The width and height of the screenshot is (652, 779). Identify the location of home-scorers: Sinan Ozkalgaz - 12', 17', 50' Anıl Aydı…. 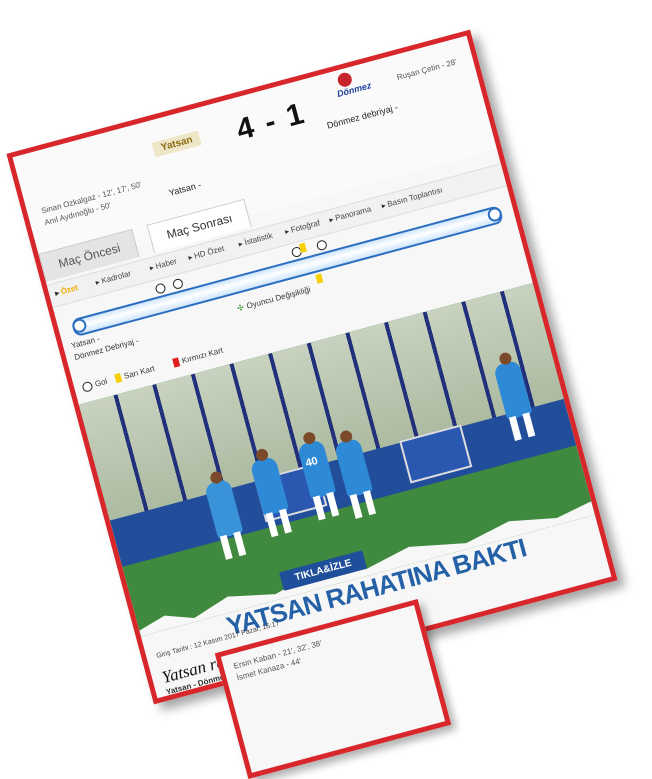
(93, 204).